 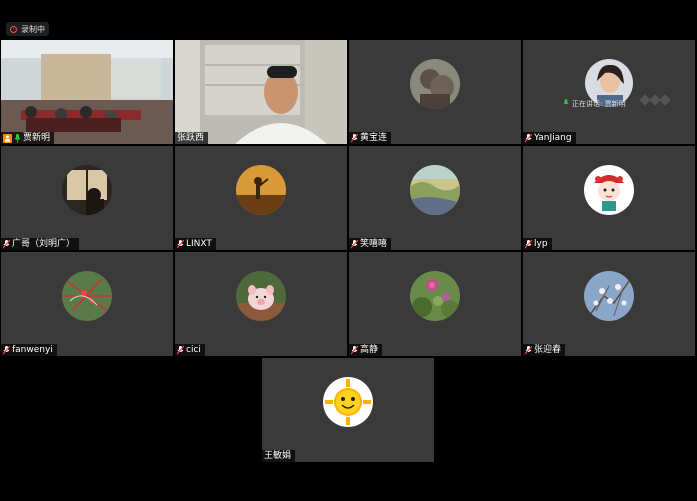 I want to click on participant-tile: 广哥（刘明广）, so click(x=87, y=198).